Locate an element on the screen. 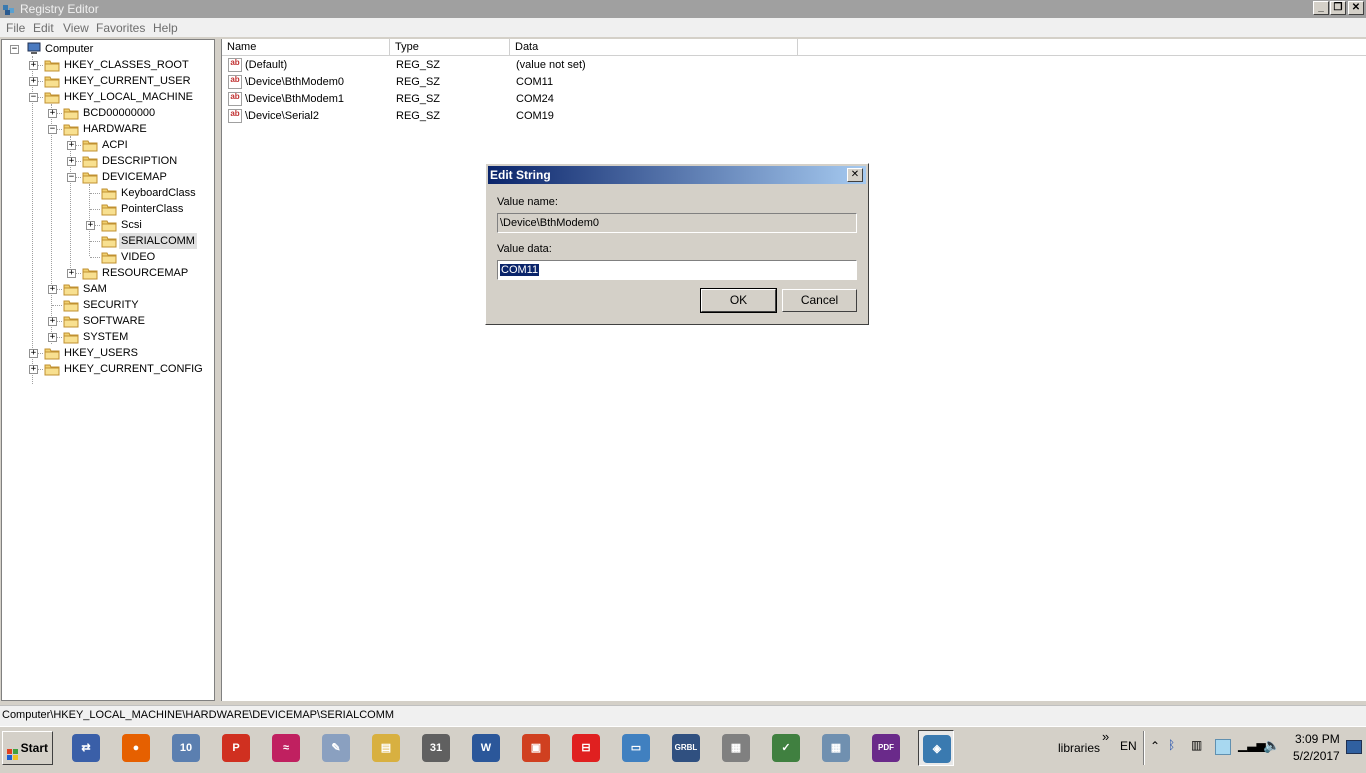  taskbar-app-button: 31 is located at coordinates (436, 748).